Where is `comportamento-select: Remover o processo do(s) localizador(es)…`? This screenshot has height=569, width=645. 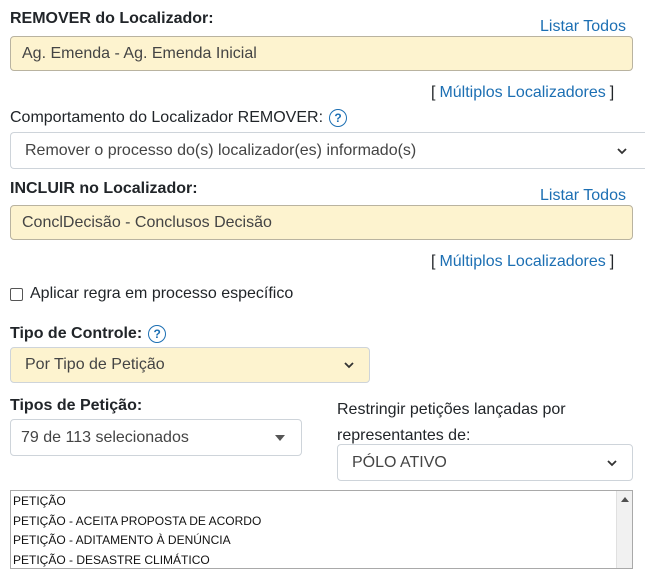 comportamento-select: Remover o processo do(s) localizador(es)… is located at coordinates (327, 150).